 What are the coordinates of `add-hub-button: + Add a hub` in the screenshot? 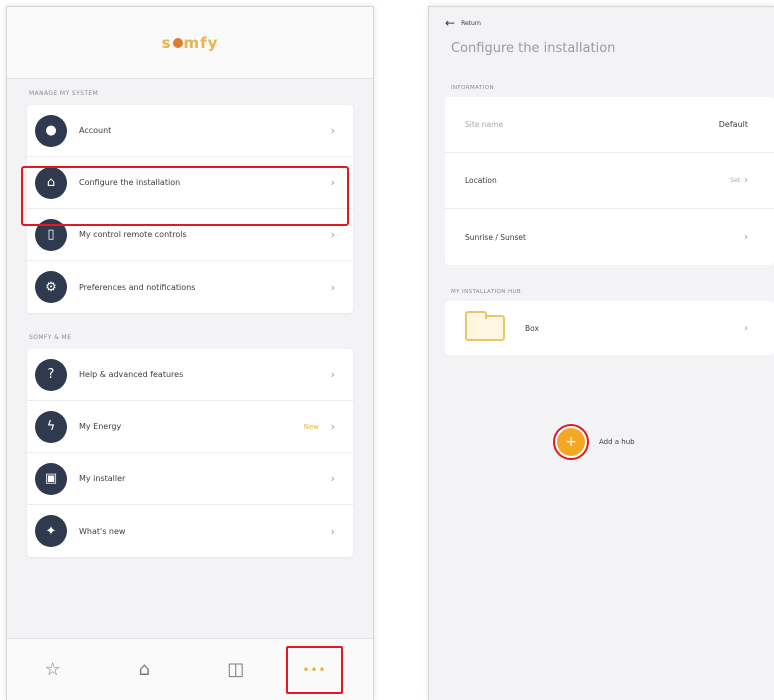 It's located at (594, 442).